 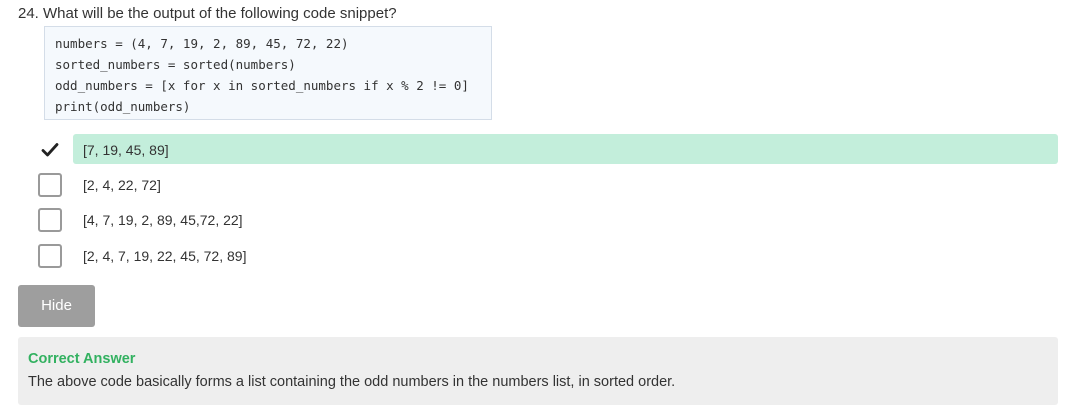 What do you see at coordinates (163, 220) in the screenshot?
I see `option-label: [4, 7, 19, 2, 89, 45,72, 22]` at bounding box center [163, 220].